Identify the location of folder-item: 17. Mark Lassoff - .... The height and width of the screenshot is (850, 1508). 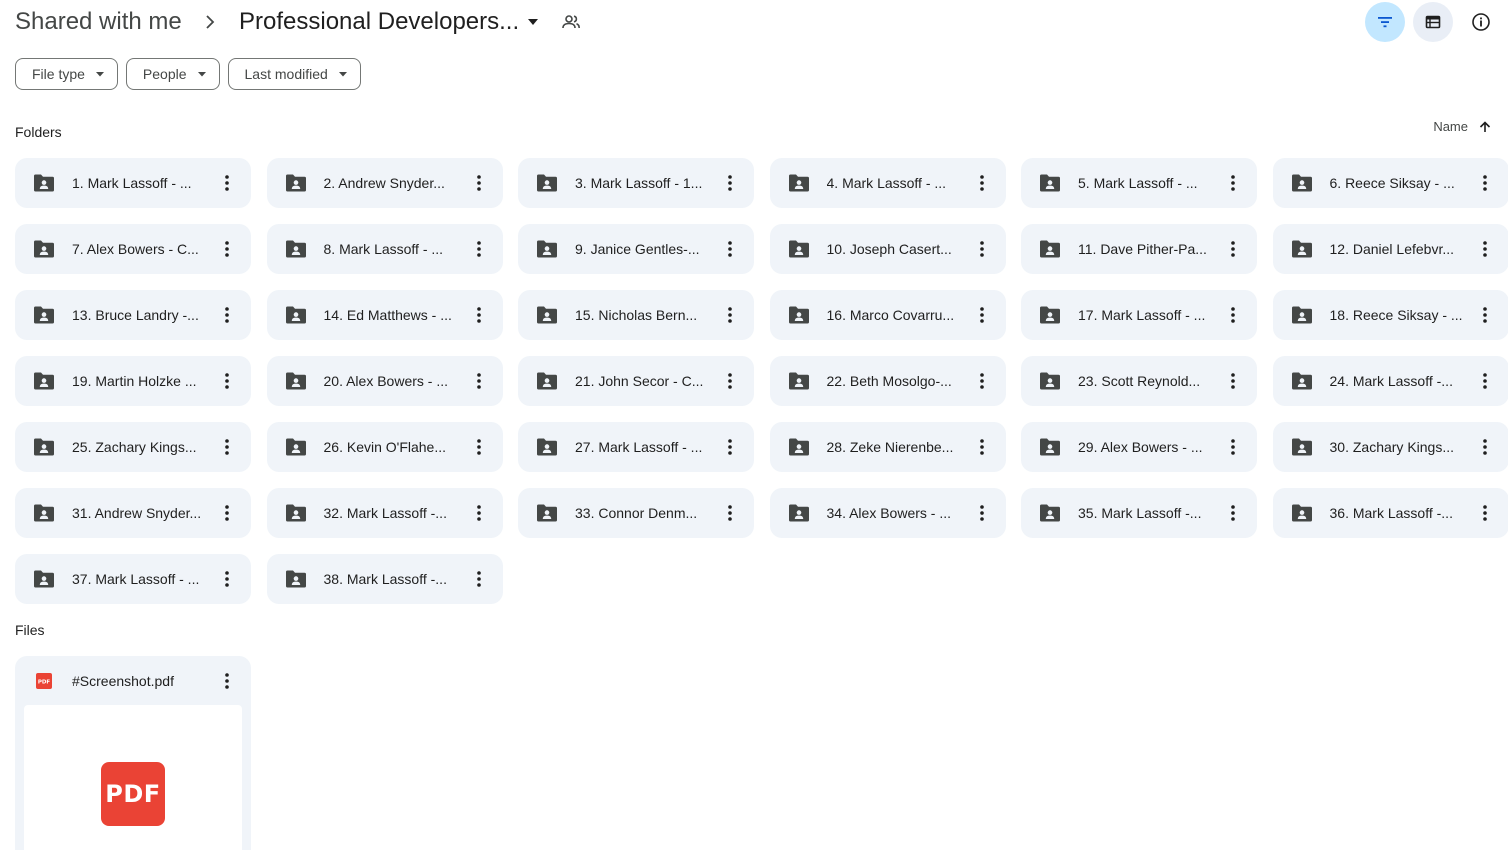
(1139, 315).